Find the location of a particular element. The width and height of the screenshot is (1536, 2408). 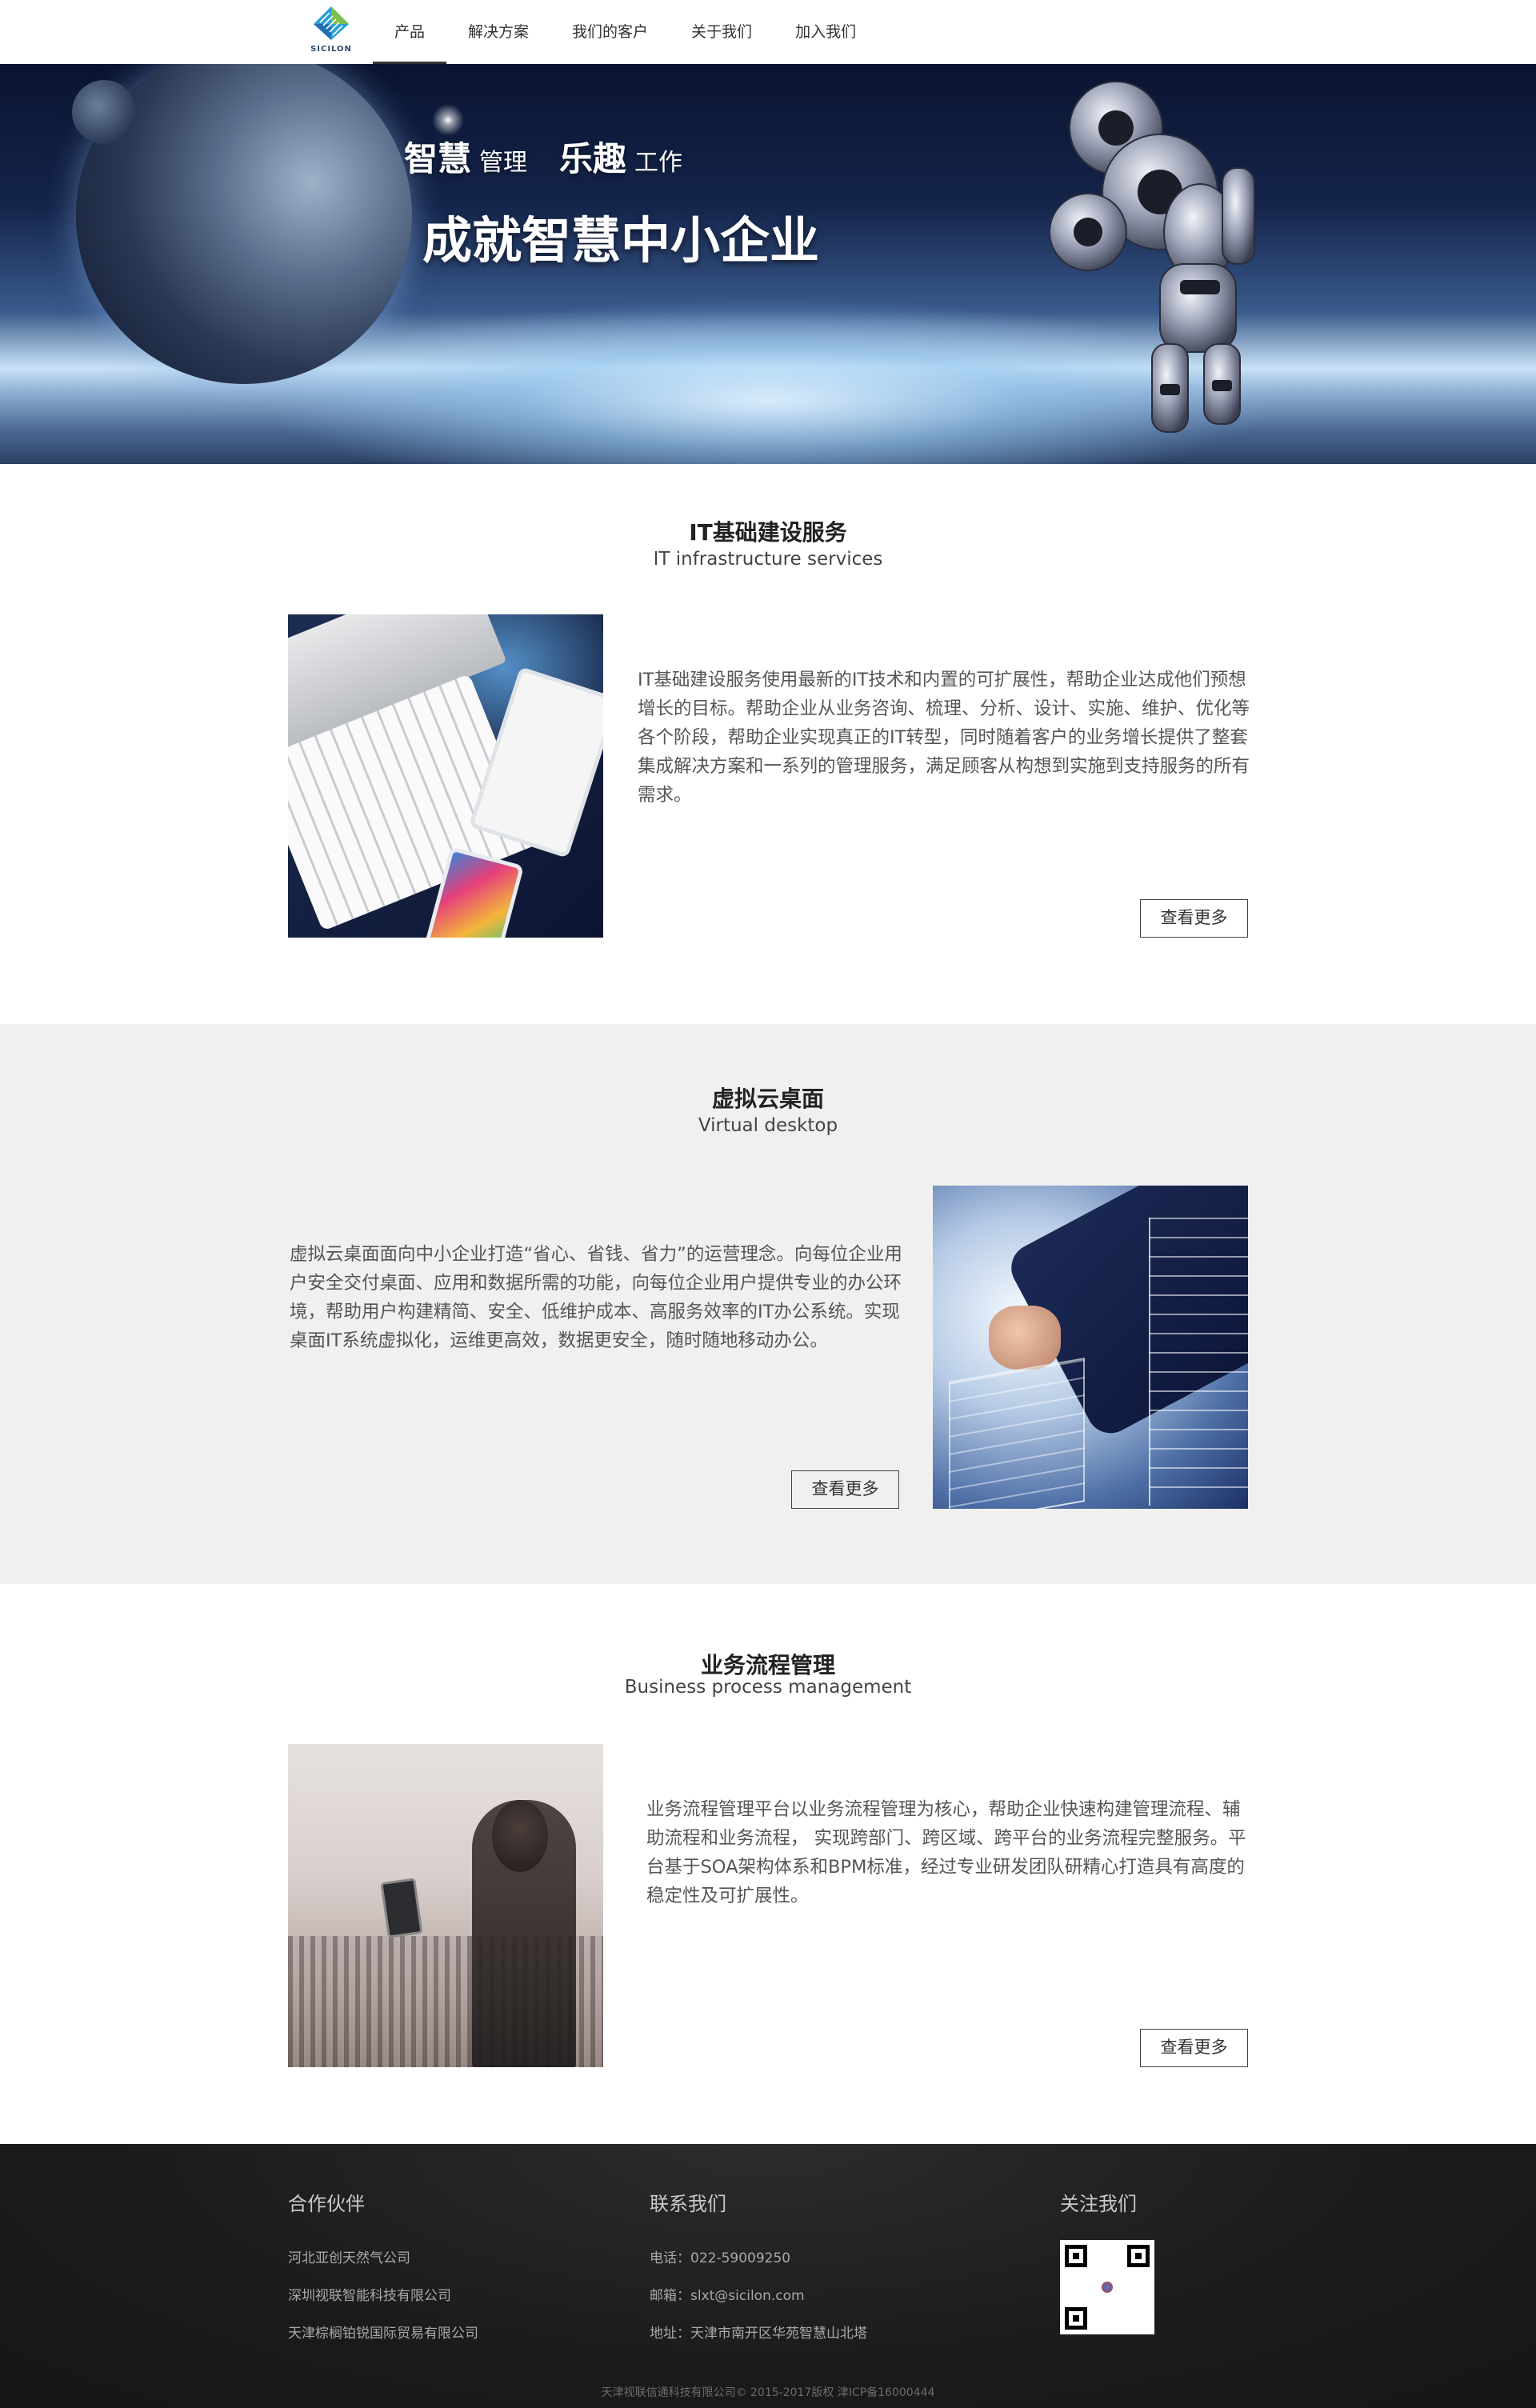

copyright-text: 天津视联信通科技有限公司© 2015-2017版权 津ICP备16000444 is located at coordinates (768, 2392).